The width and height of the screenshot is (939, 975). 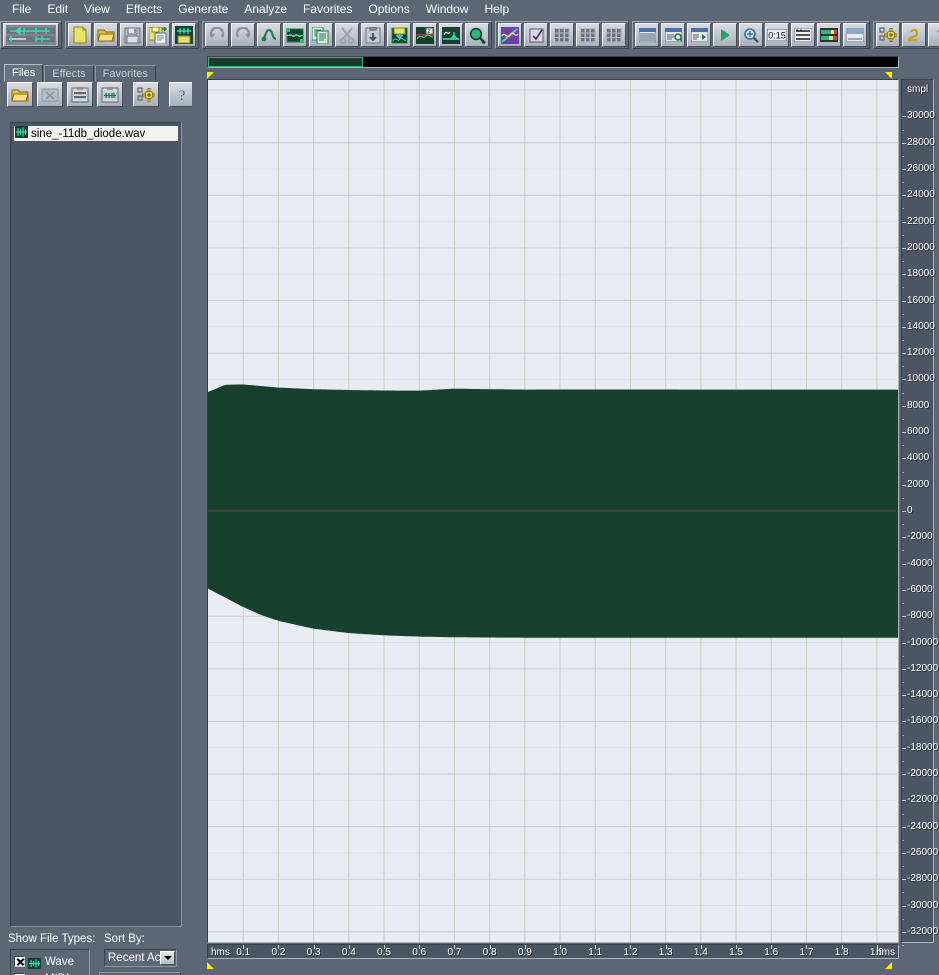 What do you see at coordinates (24, 73) in the screenshot?
I see `tab-files: Files` at bounding box center [24, 73].